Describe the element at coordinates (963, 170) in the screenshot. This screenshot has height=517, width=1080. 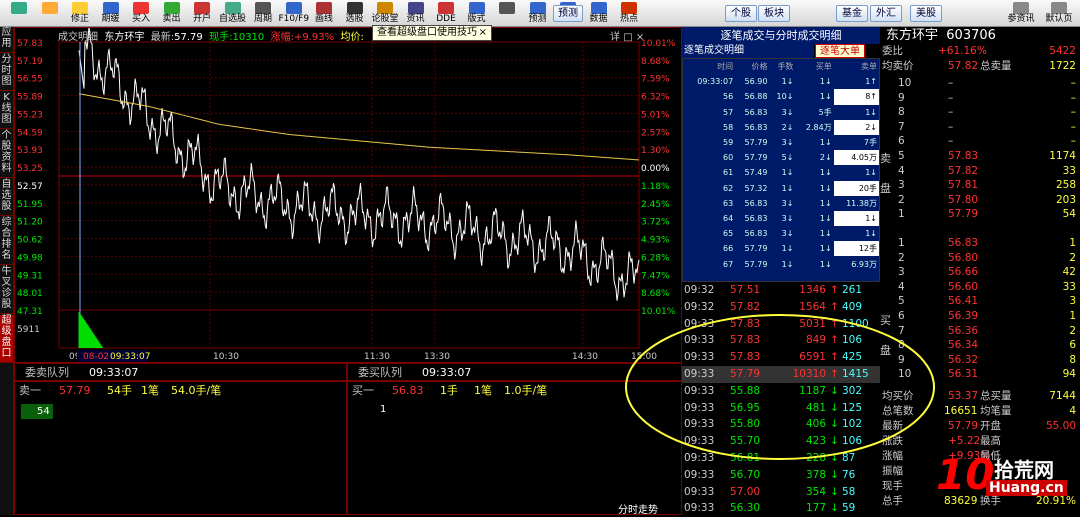
I see `order-book-cell: 57.82` at that location.